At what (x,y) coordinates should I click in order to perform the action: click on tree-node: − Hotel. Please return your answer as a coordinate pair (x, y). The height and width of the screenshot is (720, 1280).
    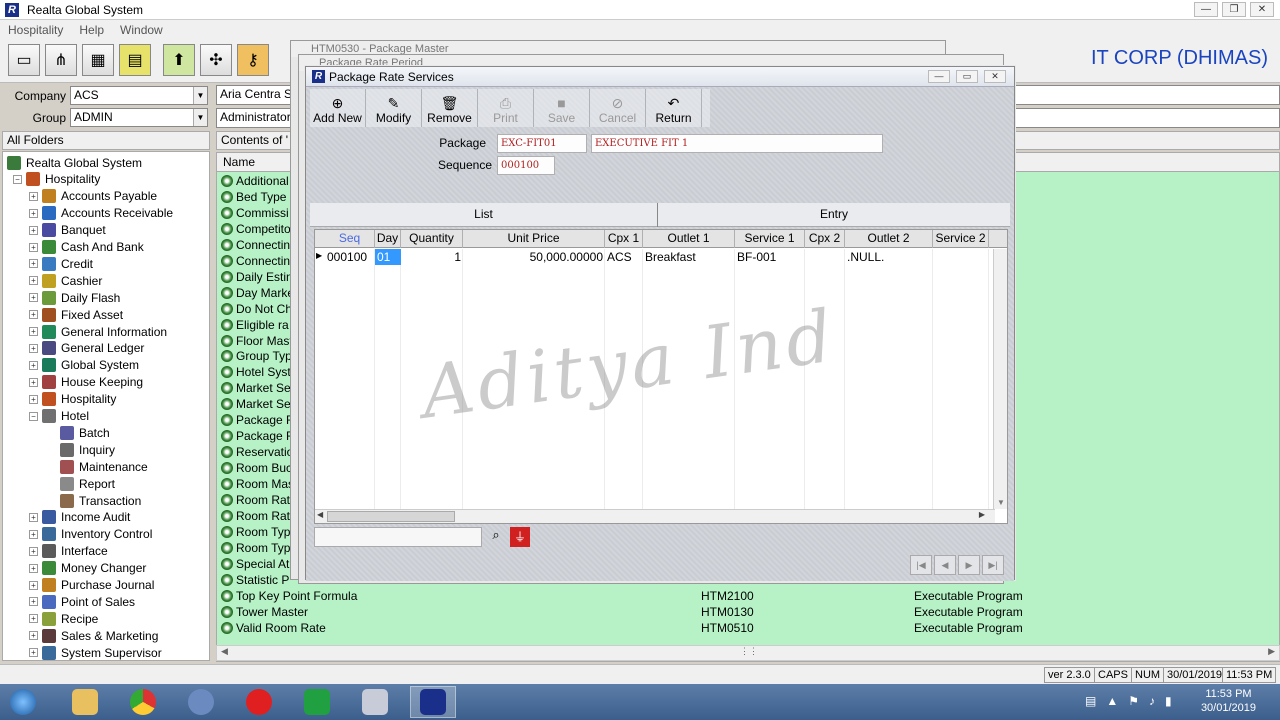
    Looking at the image, I should click on (59, 416).